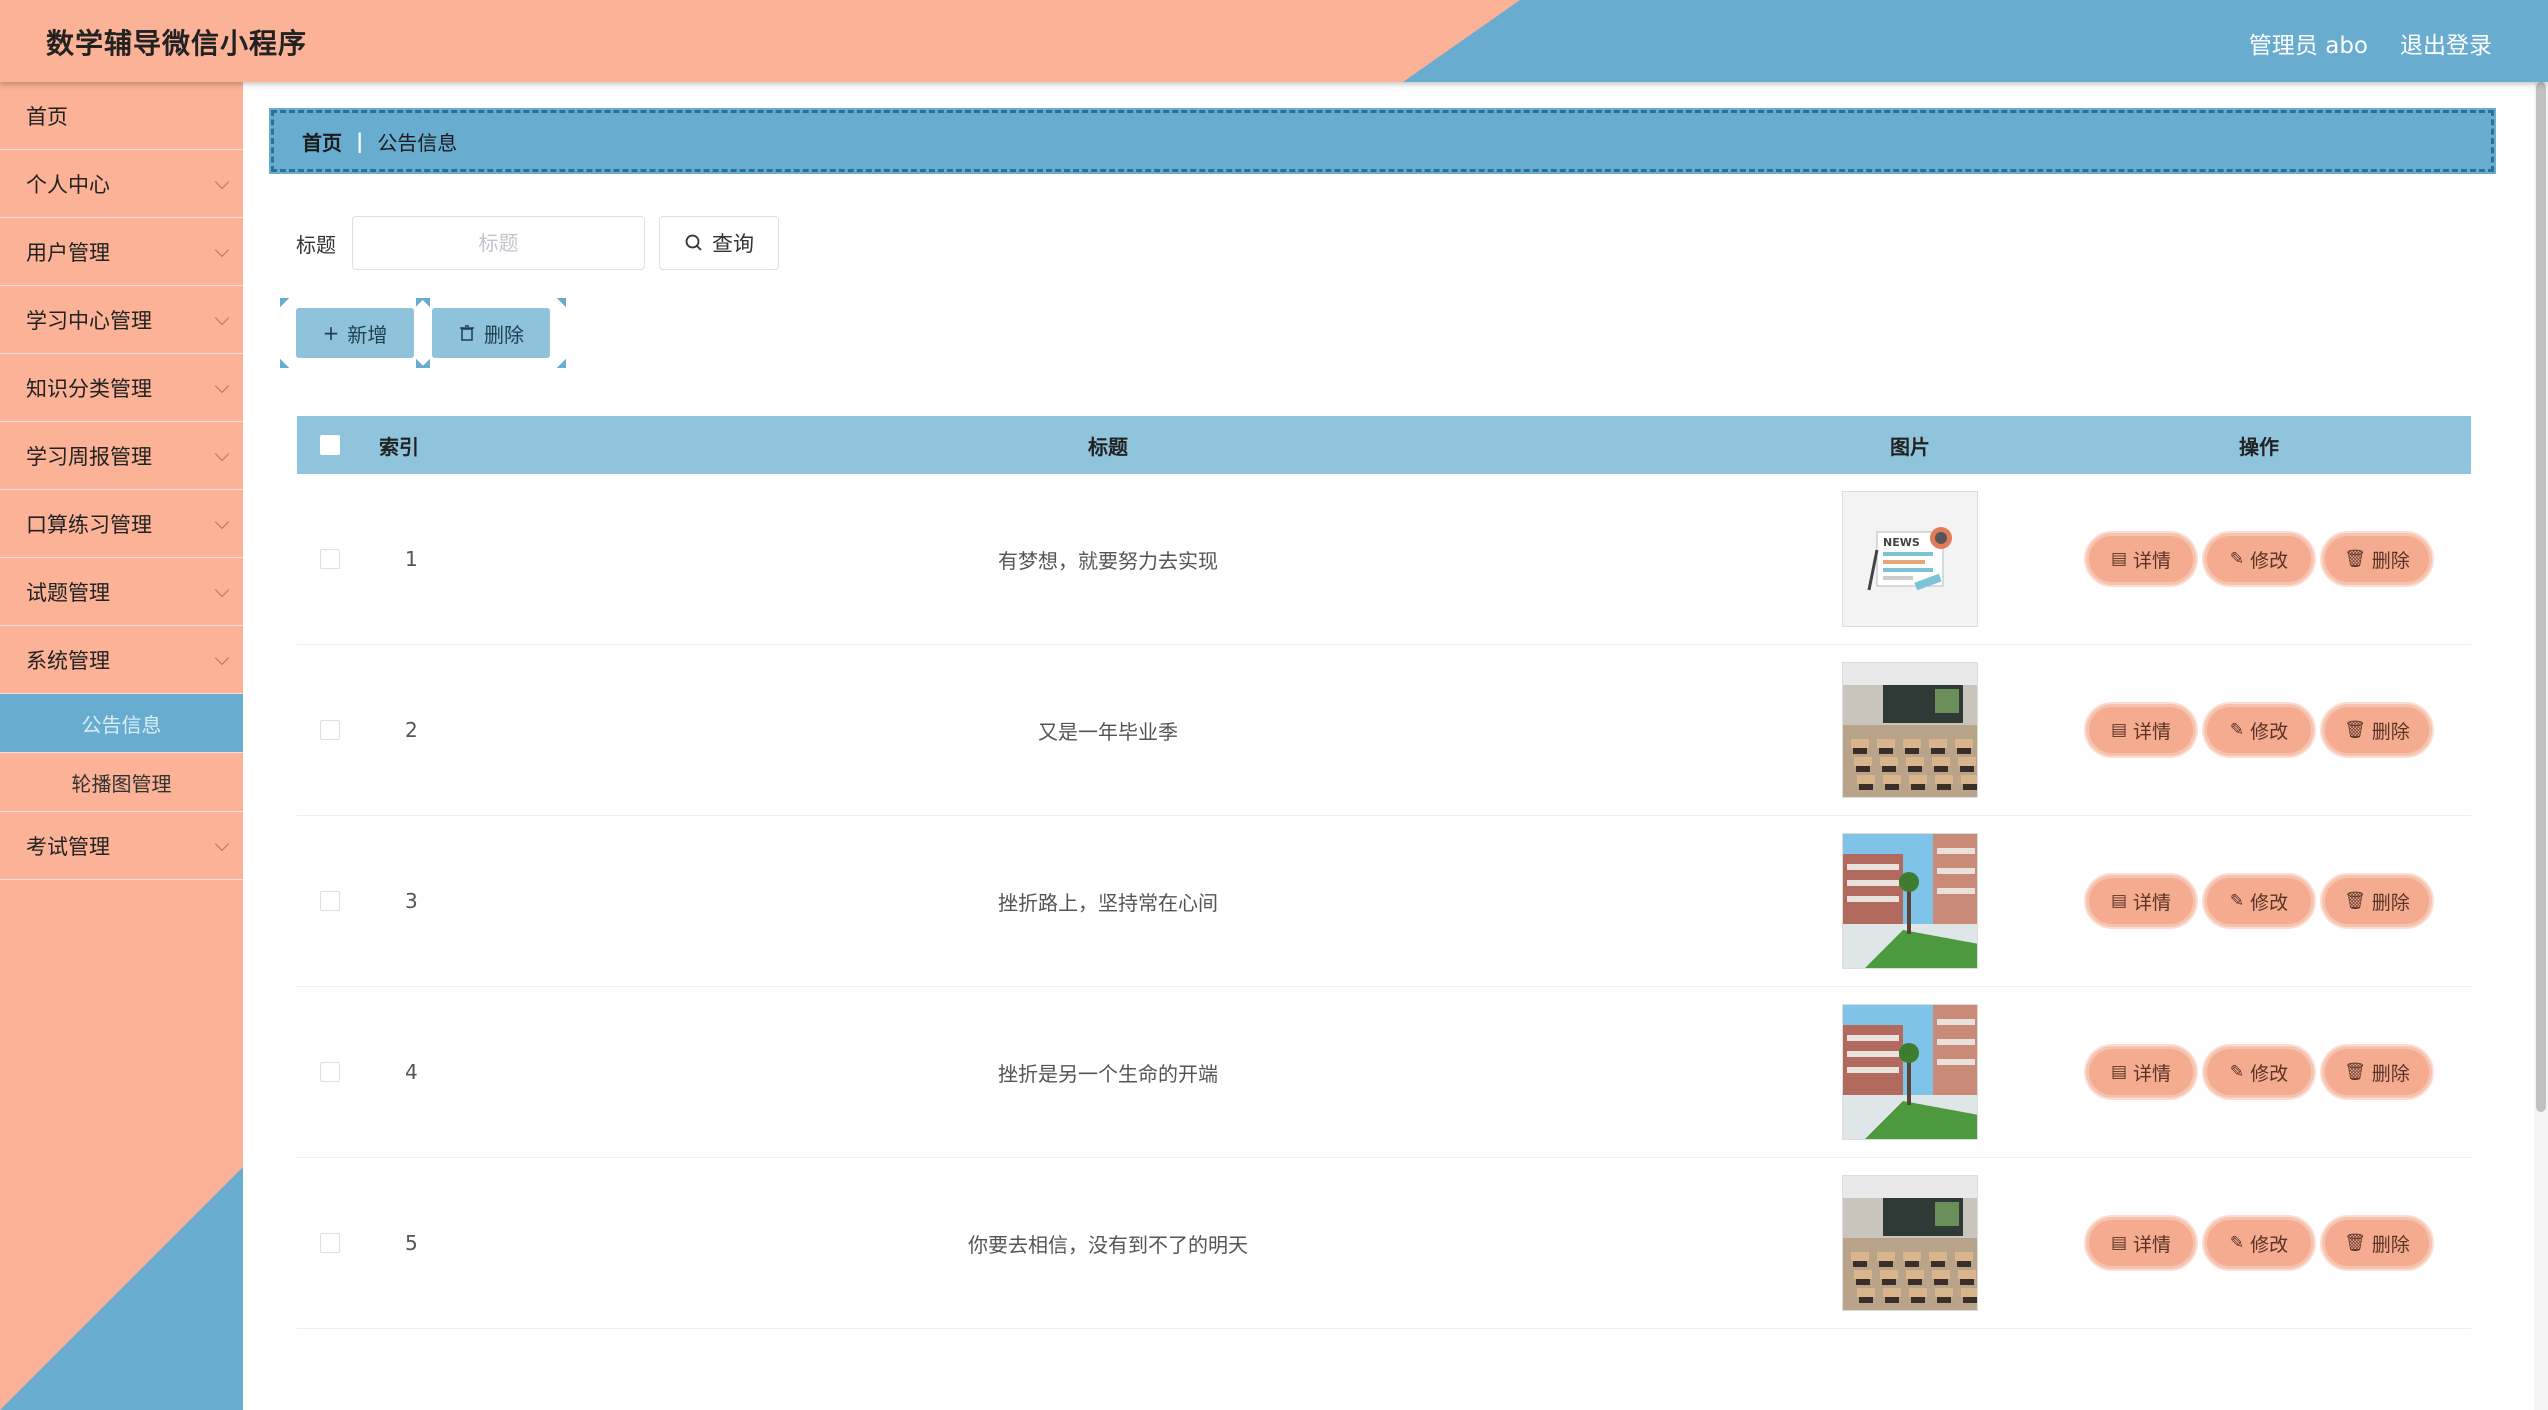 The height and width of the screenshot is (1410, 2548). Describe the element at coordinates (121, 456) in the screenshot. I see `sidebar-item-5: 学习周报管理` at that location.